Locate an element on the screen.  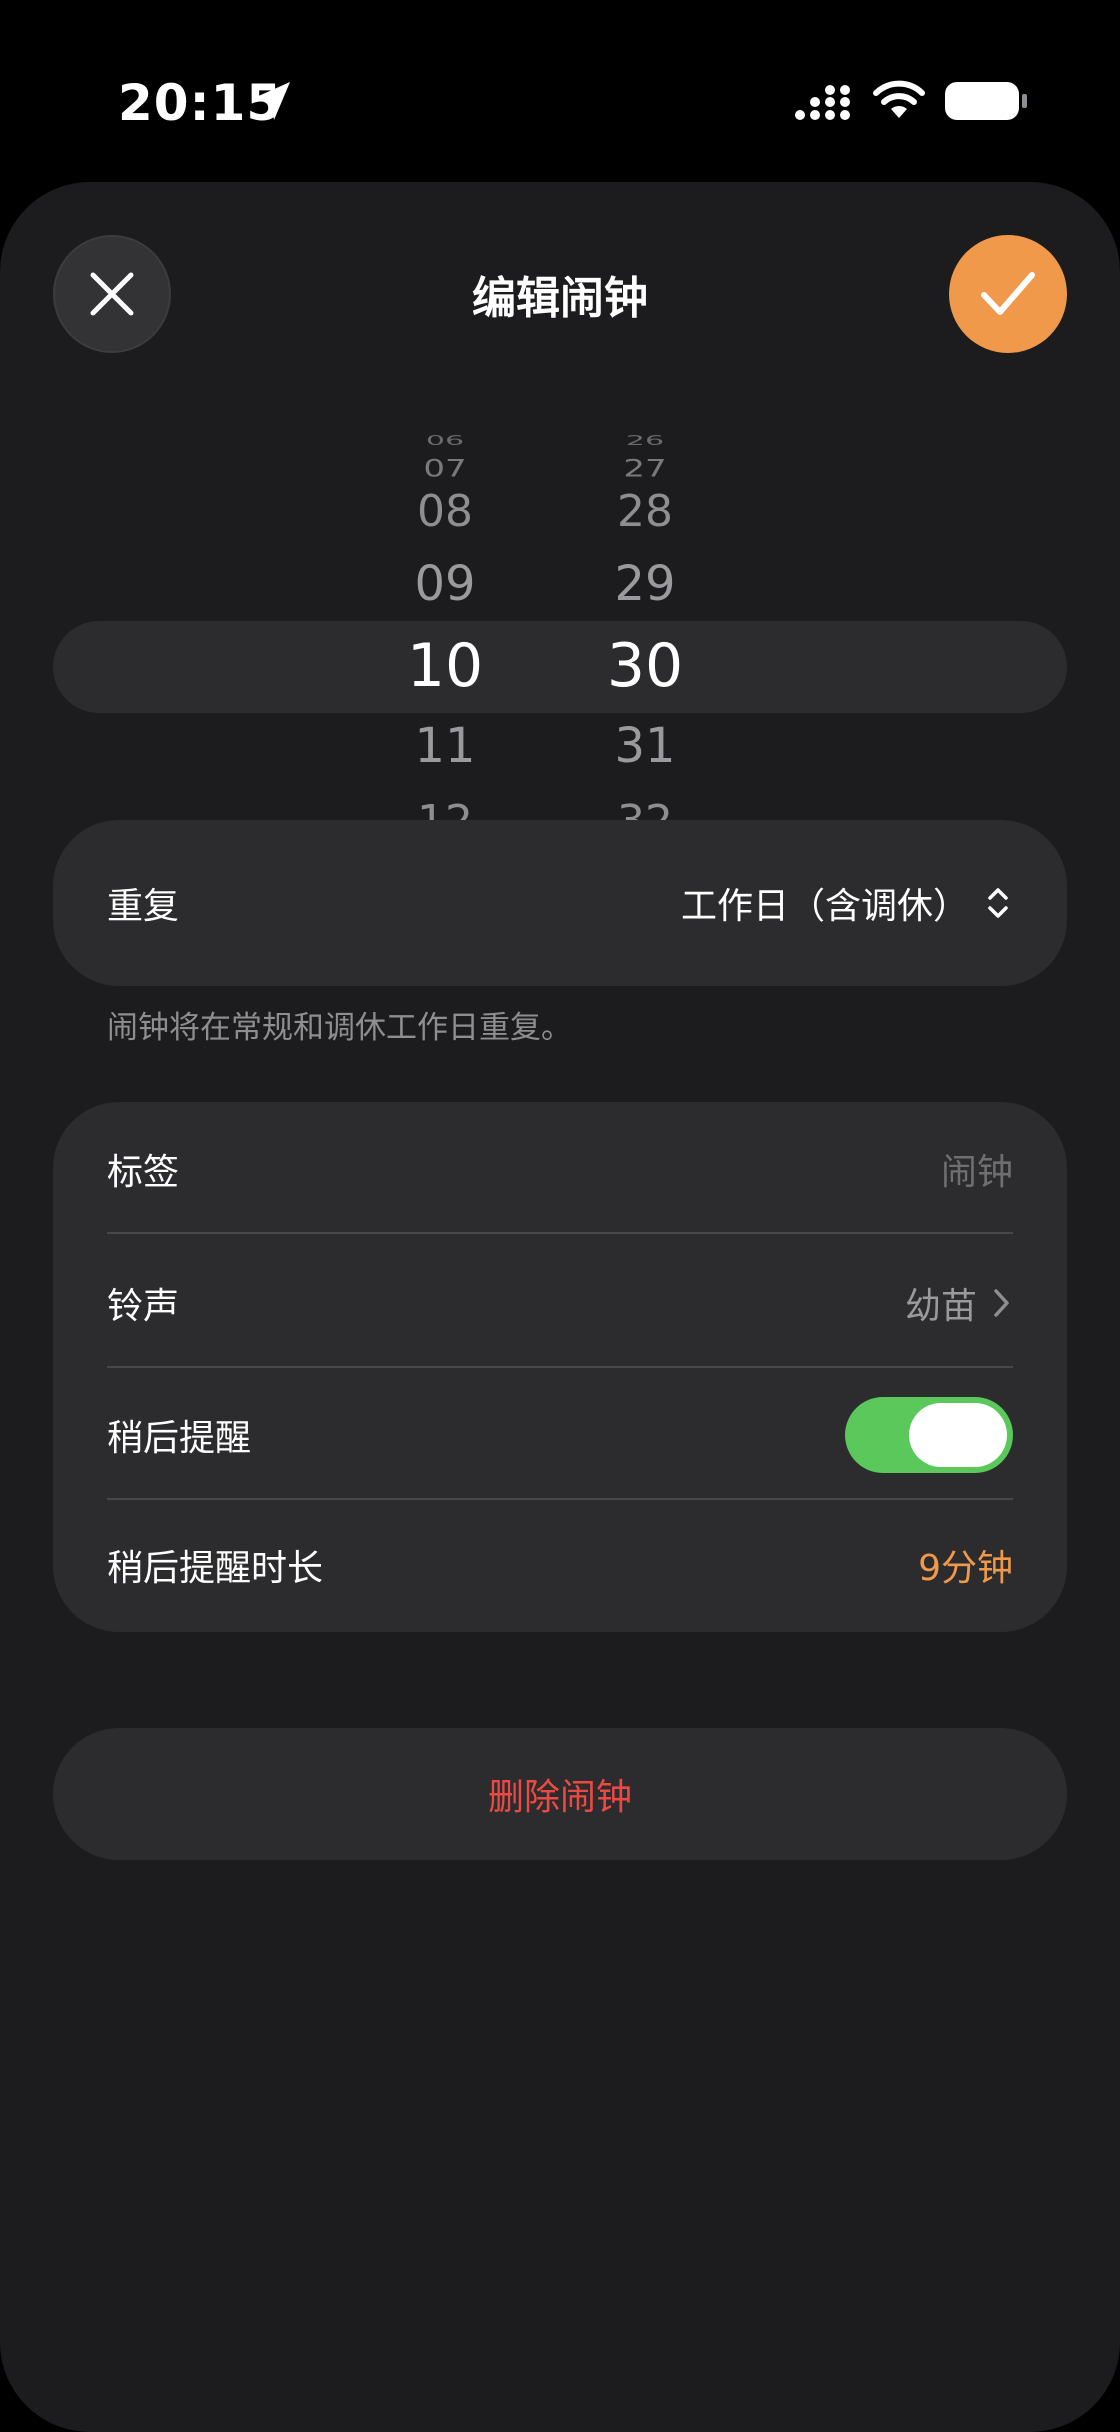
minute-option: 28 is located at coordinates (645, 511).